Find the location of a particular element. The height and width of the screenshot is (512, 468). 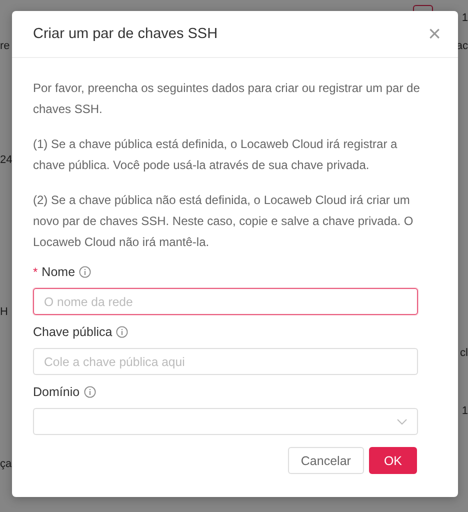

ok-button: OK is located at coordinates (392, 460).